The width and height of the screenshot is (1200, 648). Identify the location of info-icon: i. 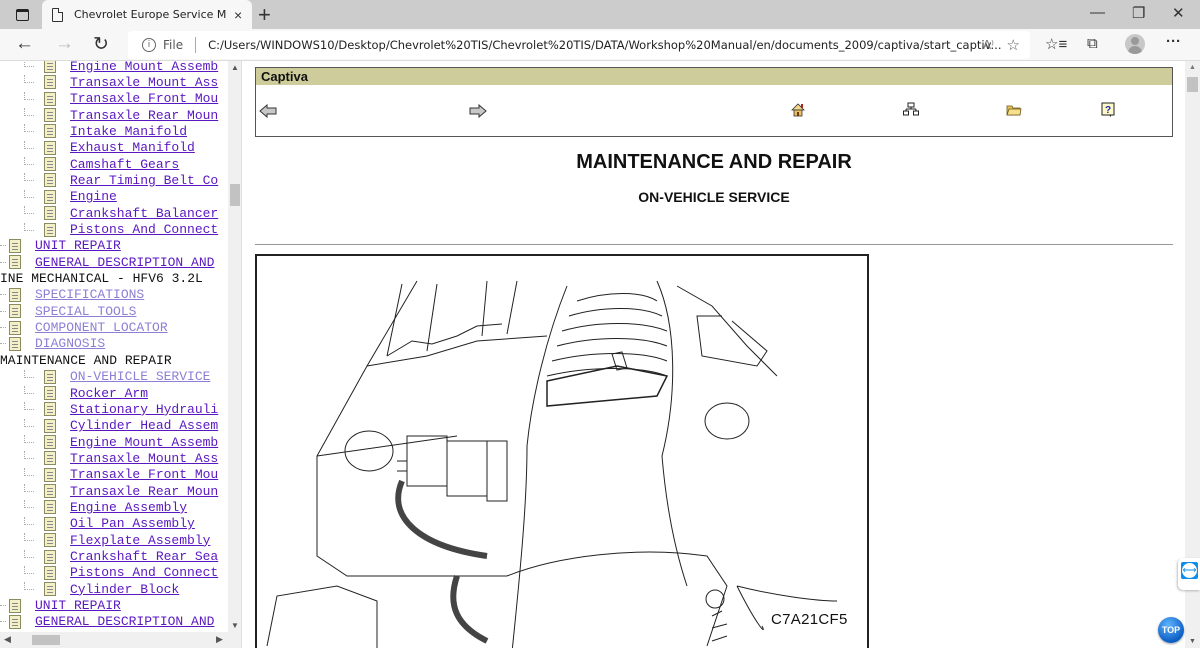
(149, 45).